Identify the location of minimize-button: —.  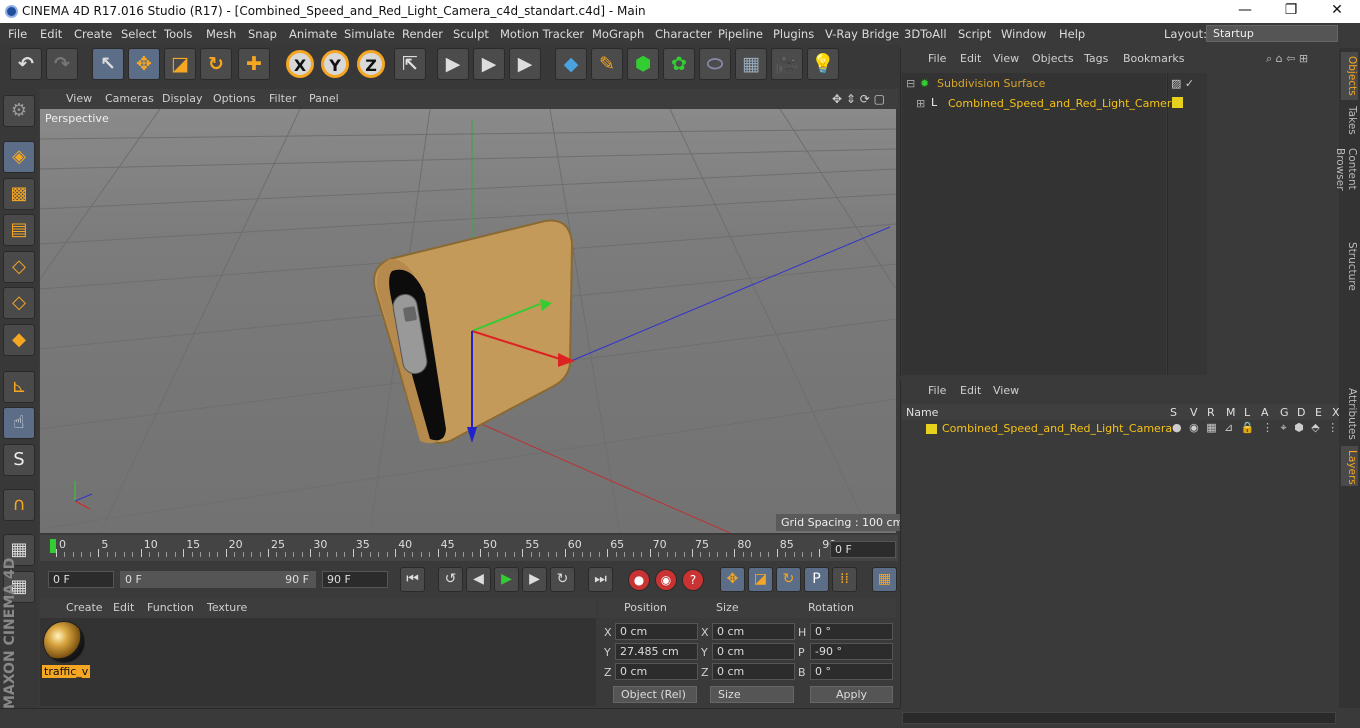
(1245, 11).